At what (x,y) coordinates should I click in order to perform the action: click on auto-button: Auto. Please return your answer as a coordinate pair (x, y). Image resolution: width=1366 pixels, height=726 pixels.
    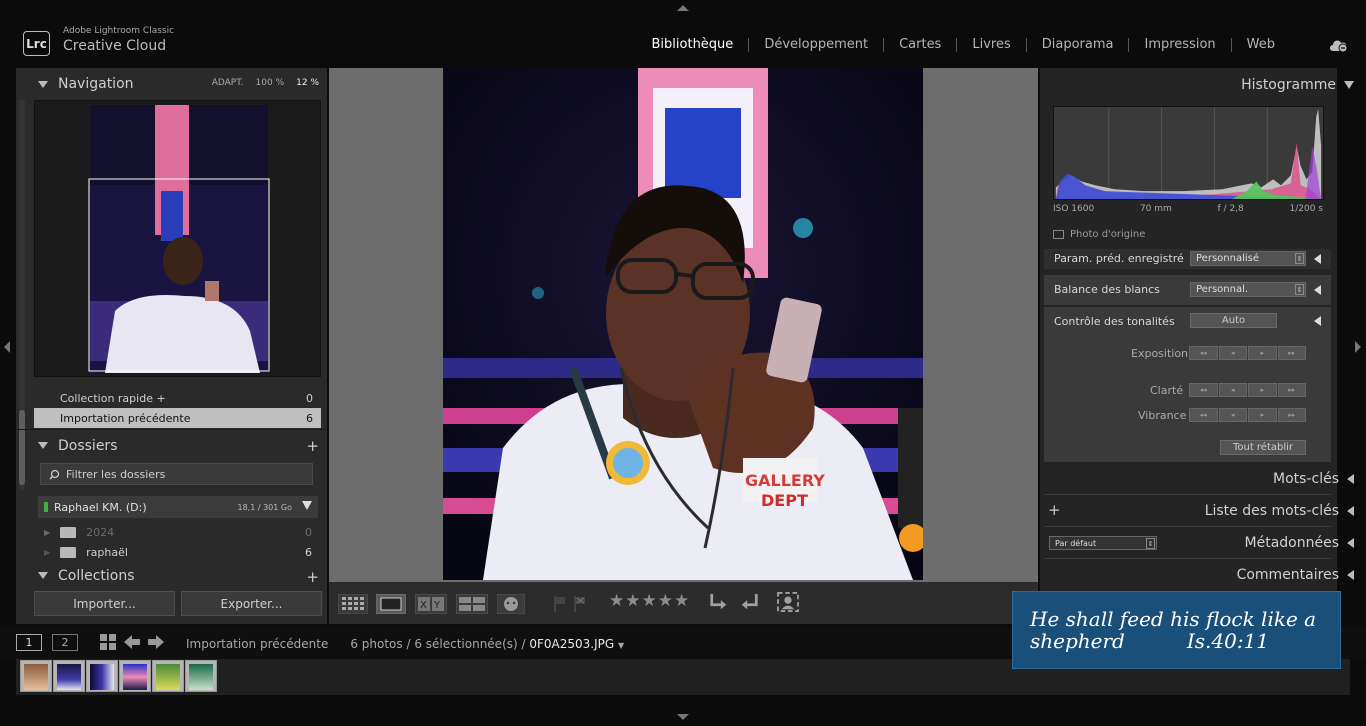
    Looking at the image, I should click on (1233, 320).